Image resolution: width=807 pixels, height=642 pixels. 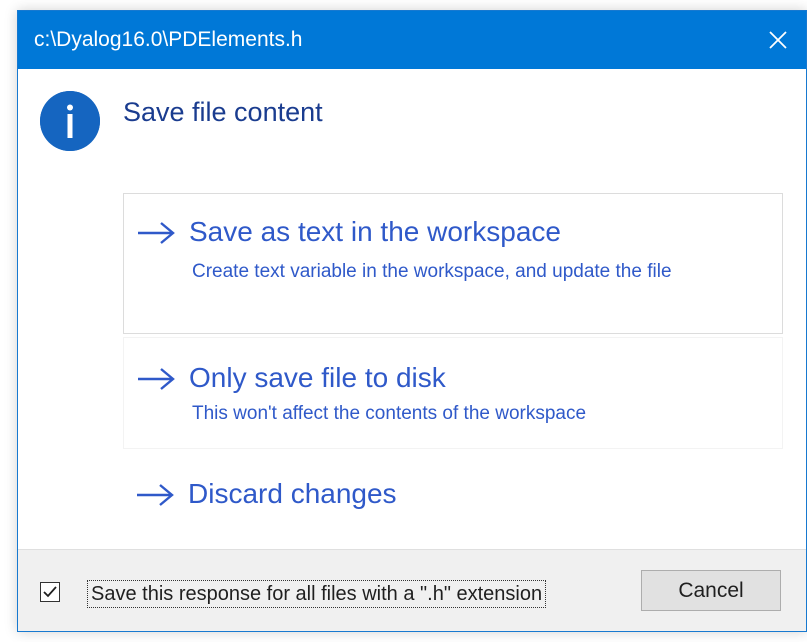 What do you see at coordinates (292, 493) in the screenshot?
I see `command-link-title: Discard changes` at bounding box center [292, 493].